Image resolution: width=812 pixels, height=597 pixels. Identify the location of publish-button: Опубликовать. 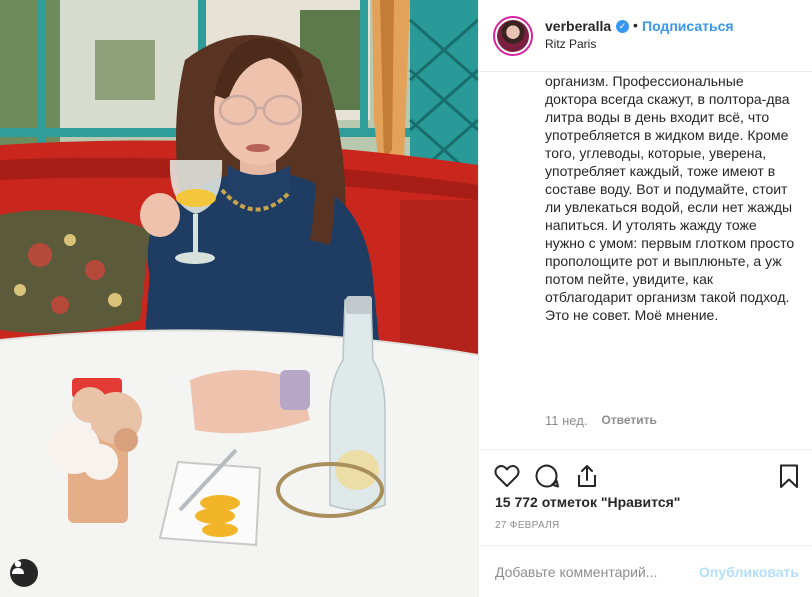
(749, 572).